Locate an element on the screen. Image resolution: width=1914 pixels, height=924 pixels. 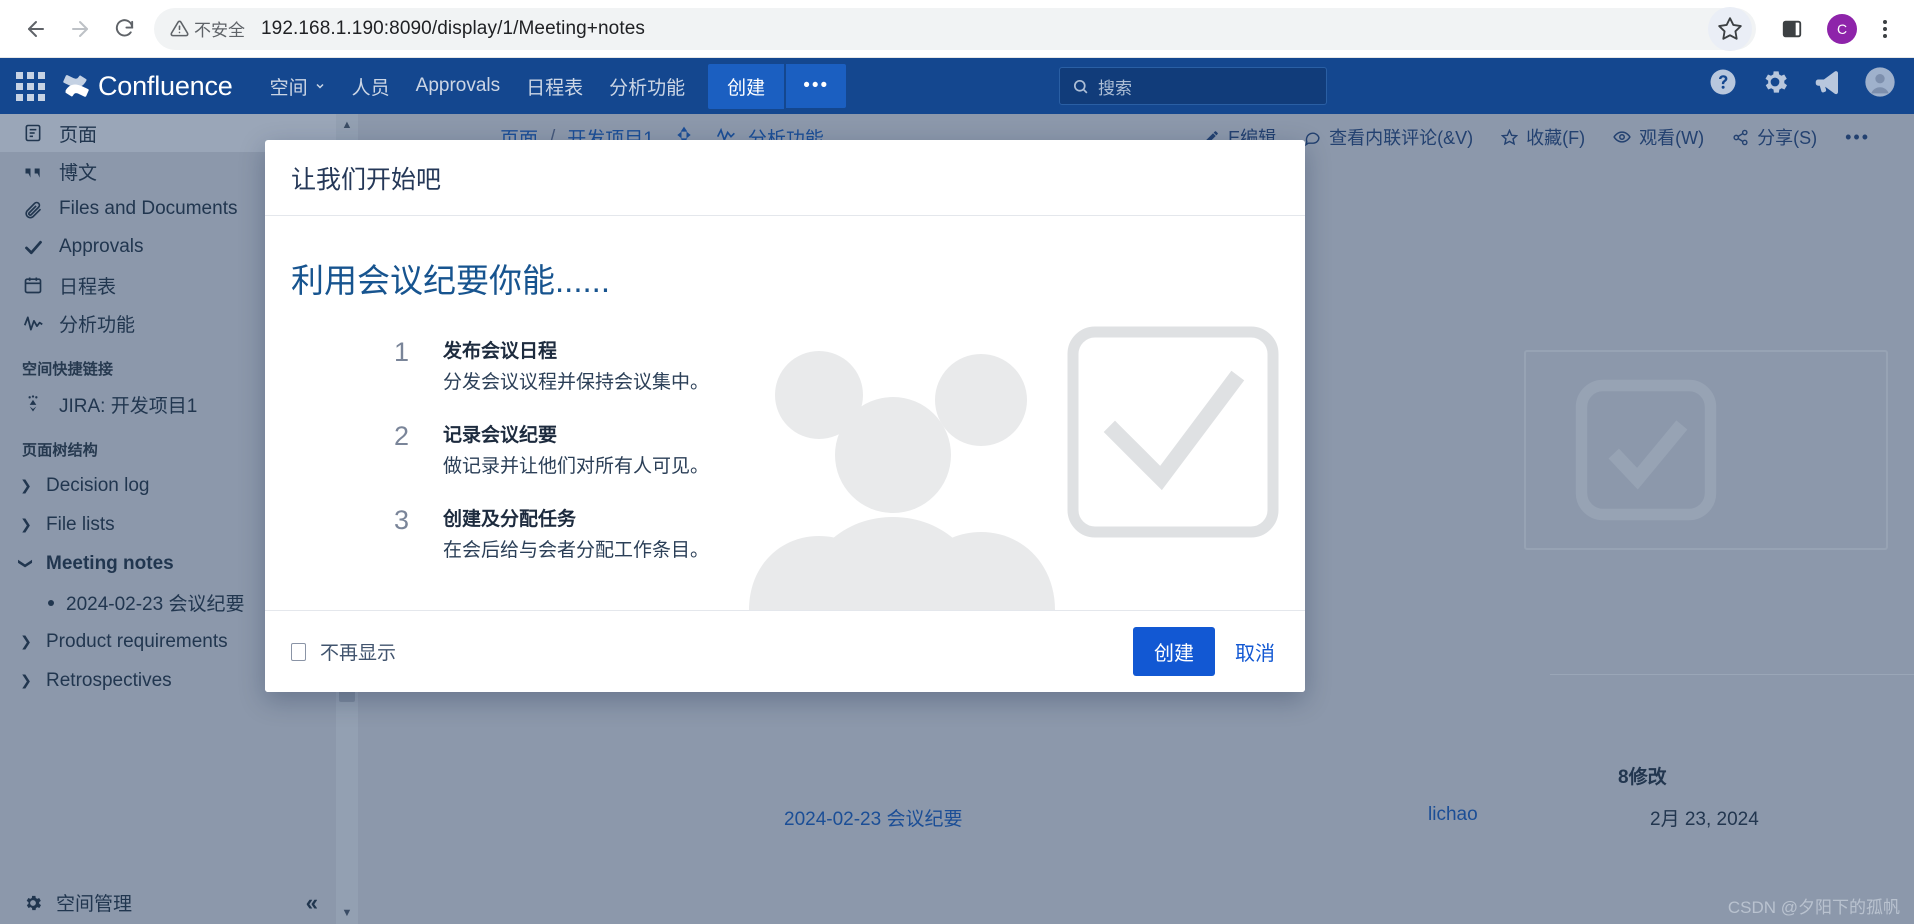
header-create-label: 创建 is located at coordinates (746, 88).